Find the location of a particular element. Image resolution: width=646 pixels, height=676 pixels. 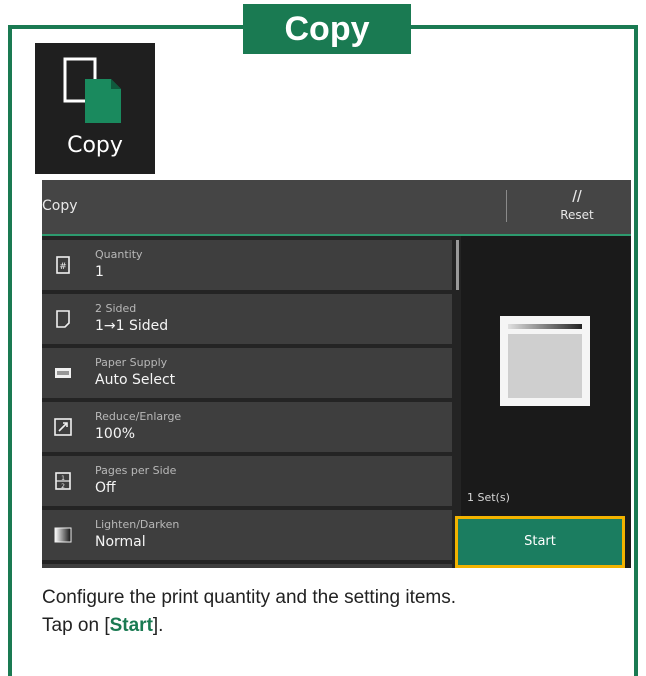

screen-title: Copy is located at coordinates (60, 206).